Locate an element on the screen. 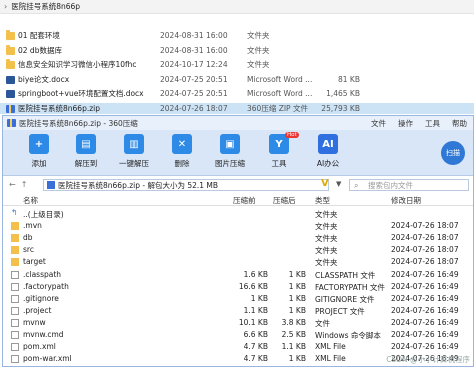  nav-arrows: ← ↑ is located at coordinates (18, 184).